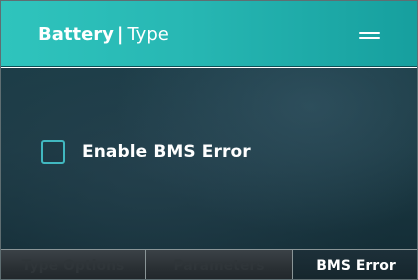  I want to click on tab-parameters: Parameters, so click(219, 264).